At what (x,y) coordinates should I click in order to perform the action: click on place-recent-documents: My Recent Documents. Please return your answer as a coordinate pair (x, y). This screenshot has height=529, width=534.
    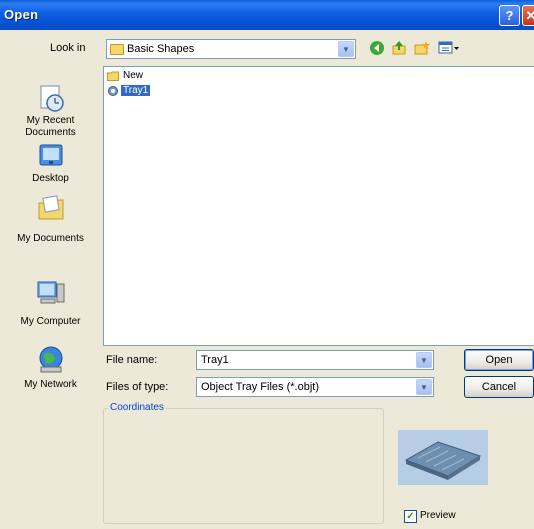
    Looking at the image, I should click on (50, 111).